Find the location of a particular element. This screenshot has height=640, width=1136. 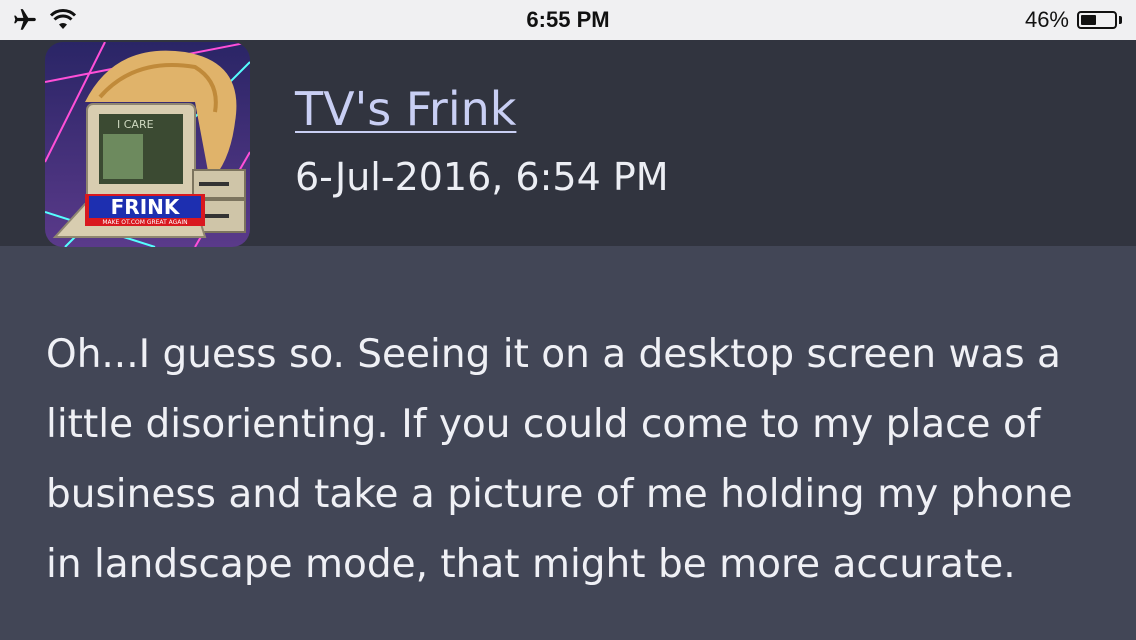

status-bar: 6:55 PM 46% is located at coordinates (568, 20).